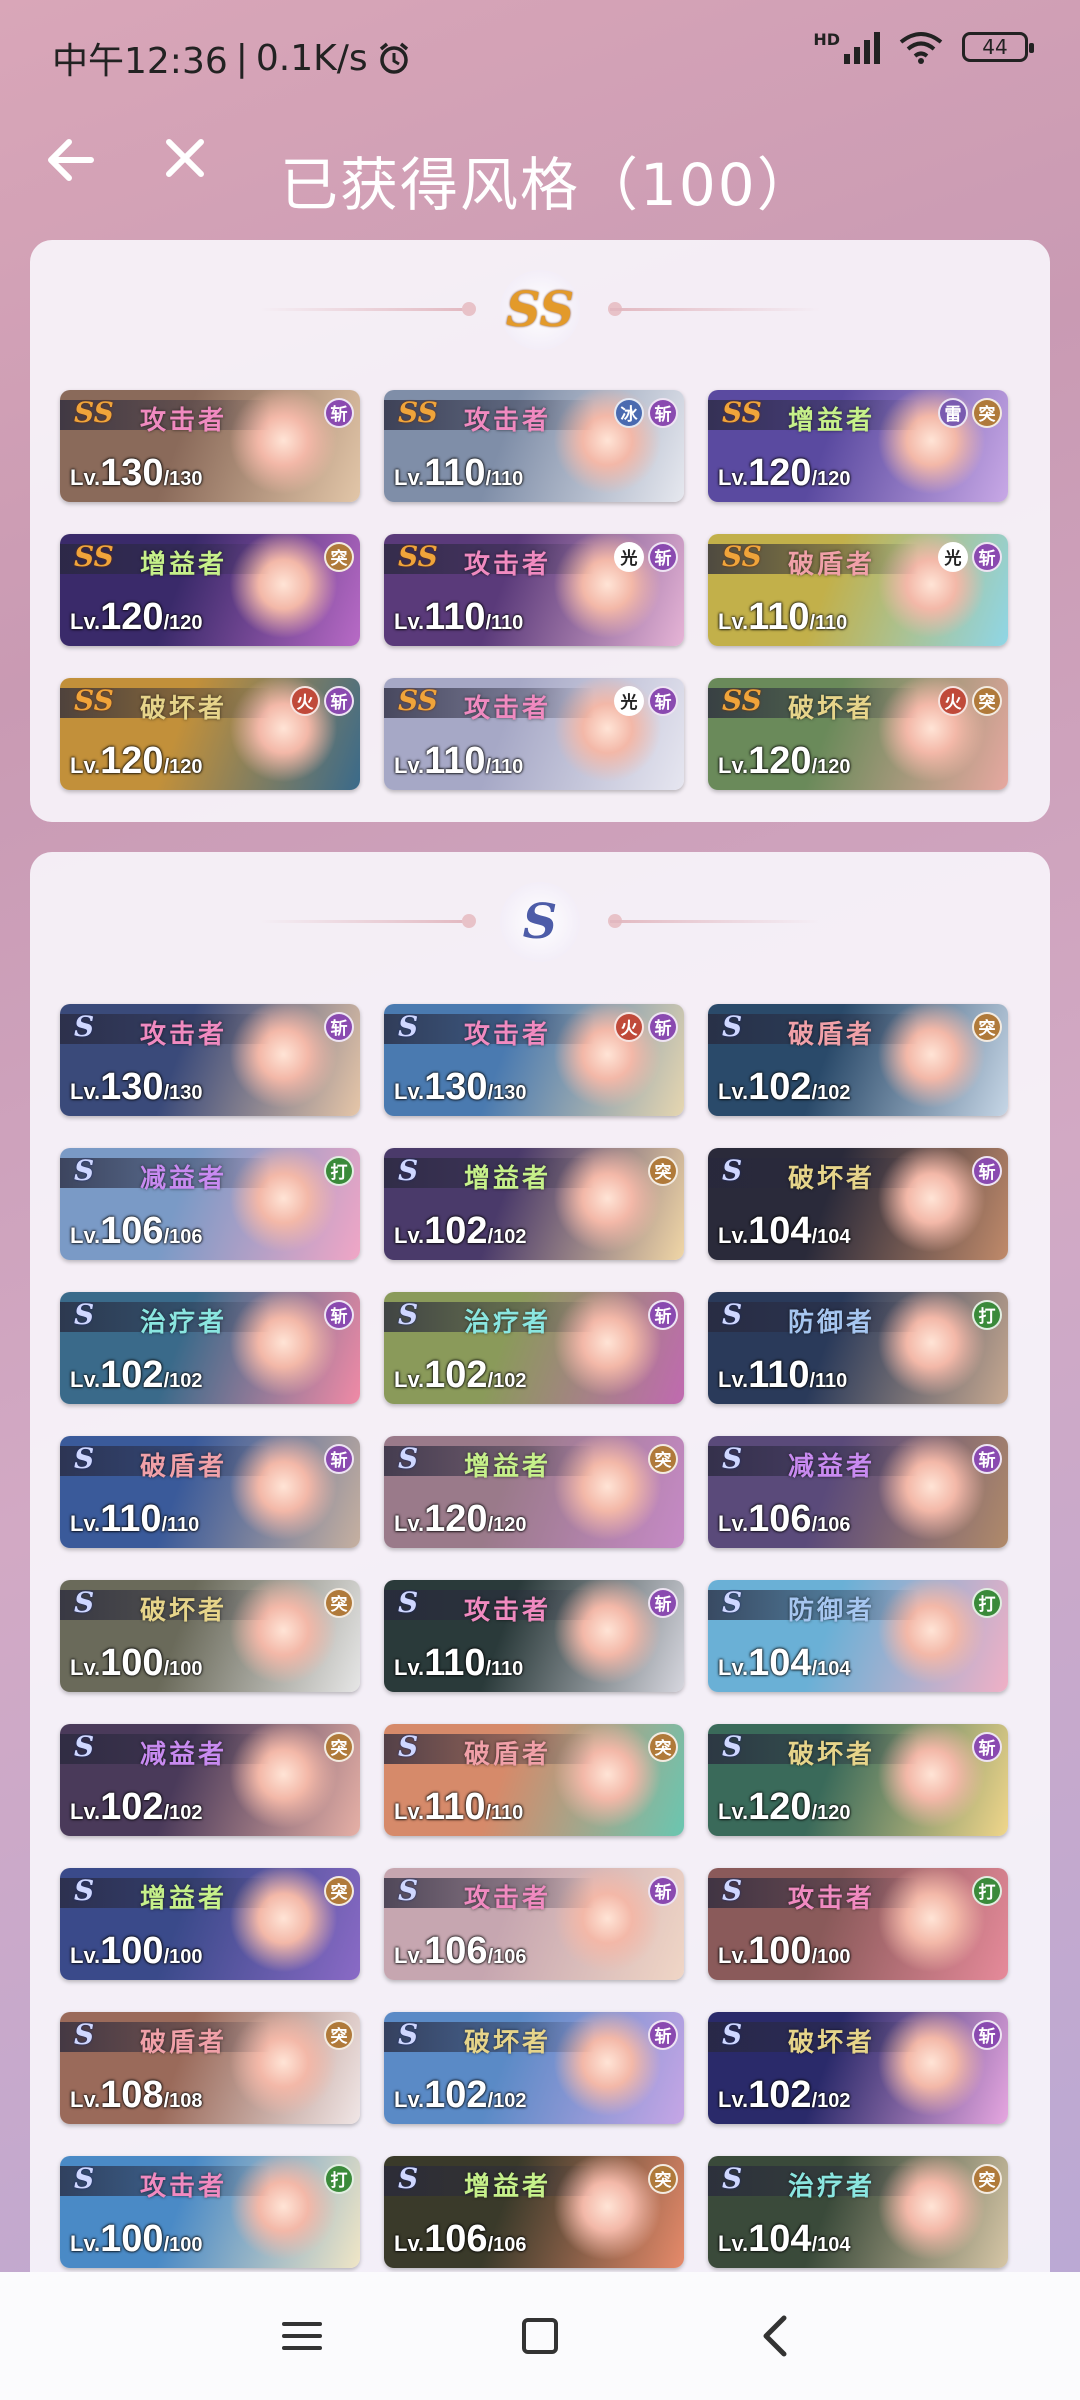 The height and width of the screenshot is (2400, 1080). Describe the element at coordinates (184, 1755) in the screenshot. I see `role-label: 减益者` at that location.